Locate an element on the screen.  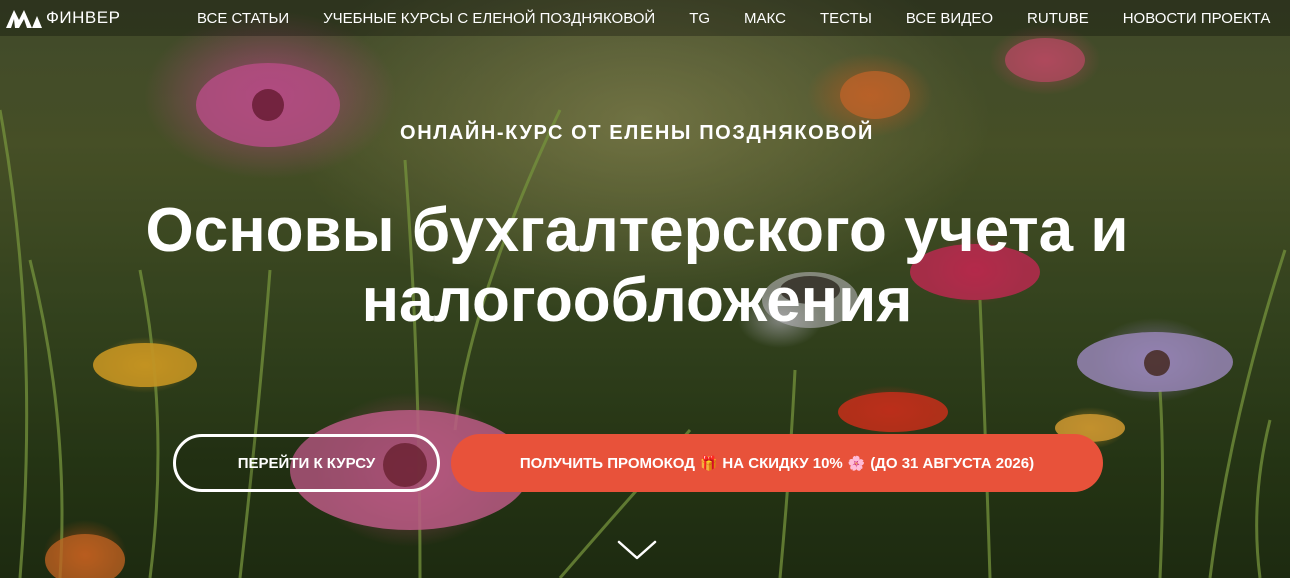
hero-title-line-2: налогообложения is located at coordinates (637, 300).